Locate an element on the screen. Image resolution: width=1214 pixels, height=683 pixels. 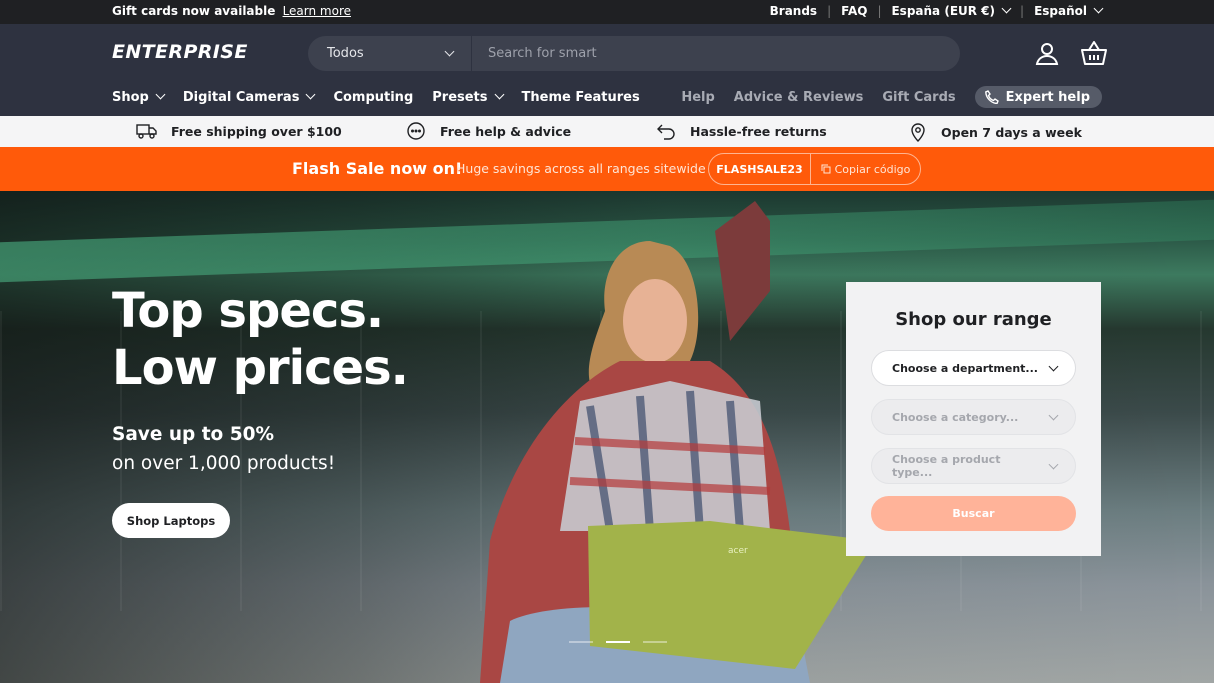
nav-item-theme-features: Theme Features is located at coordinates (581, 97).